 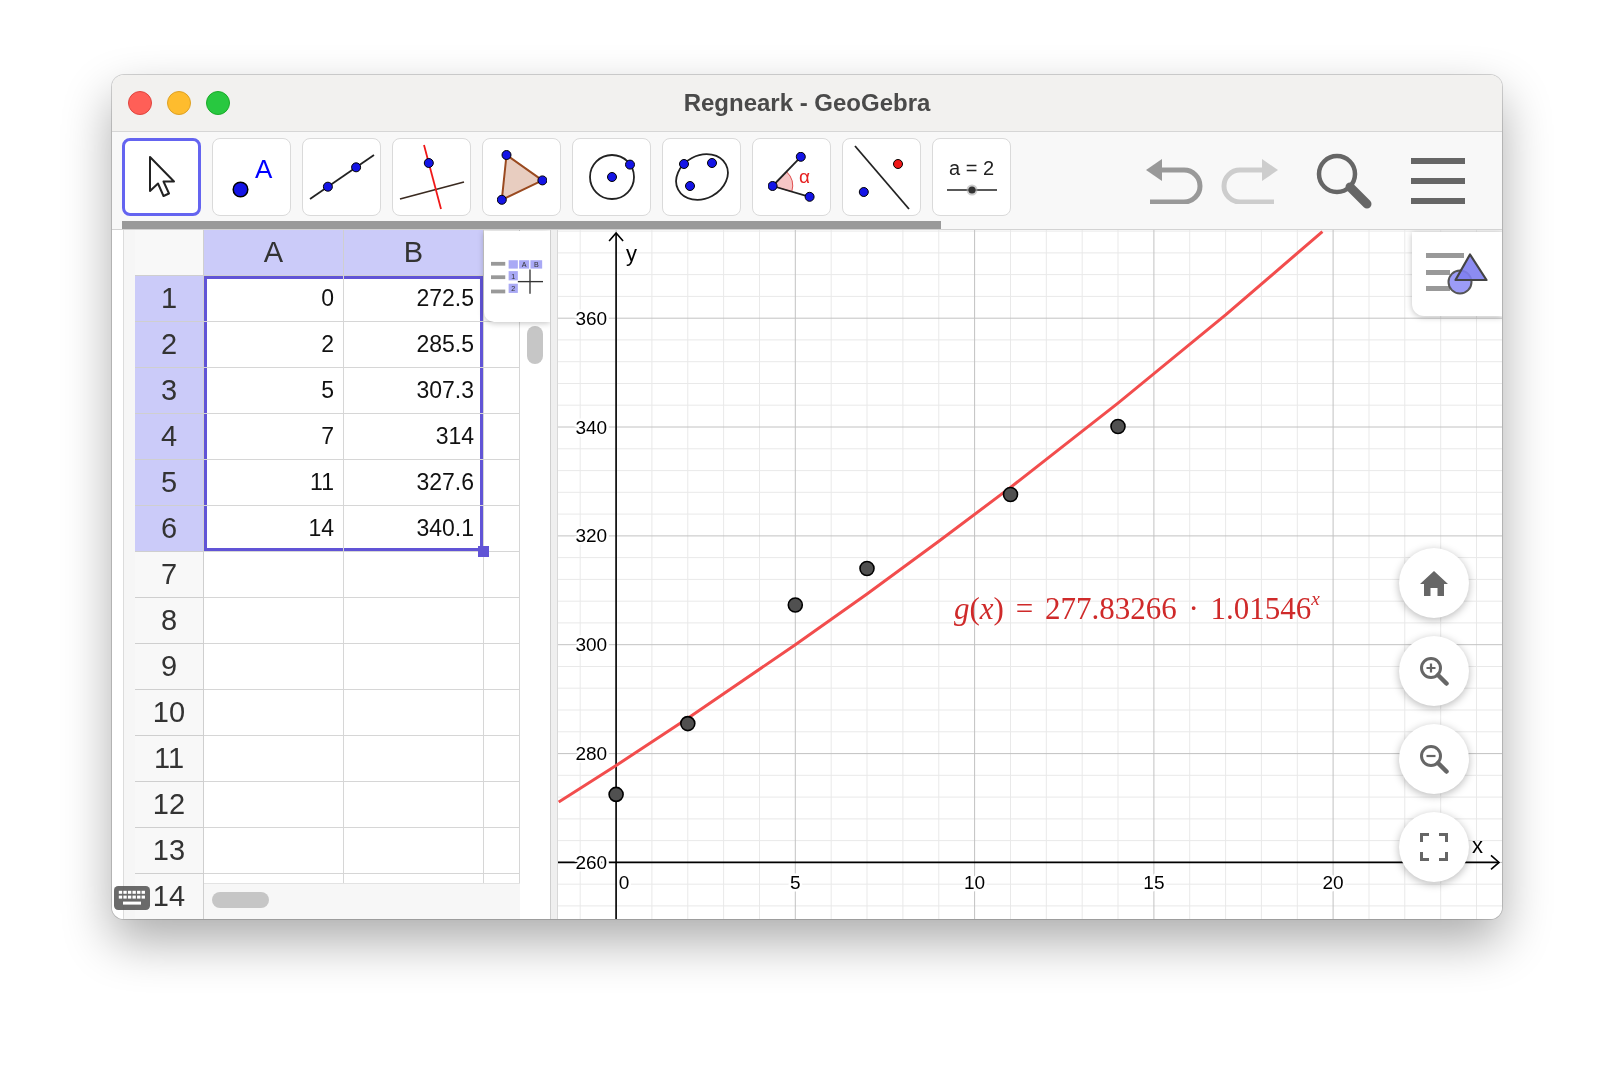 I want to click on axis-label: x, so click(x=1477, y=845).